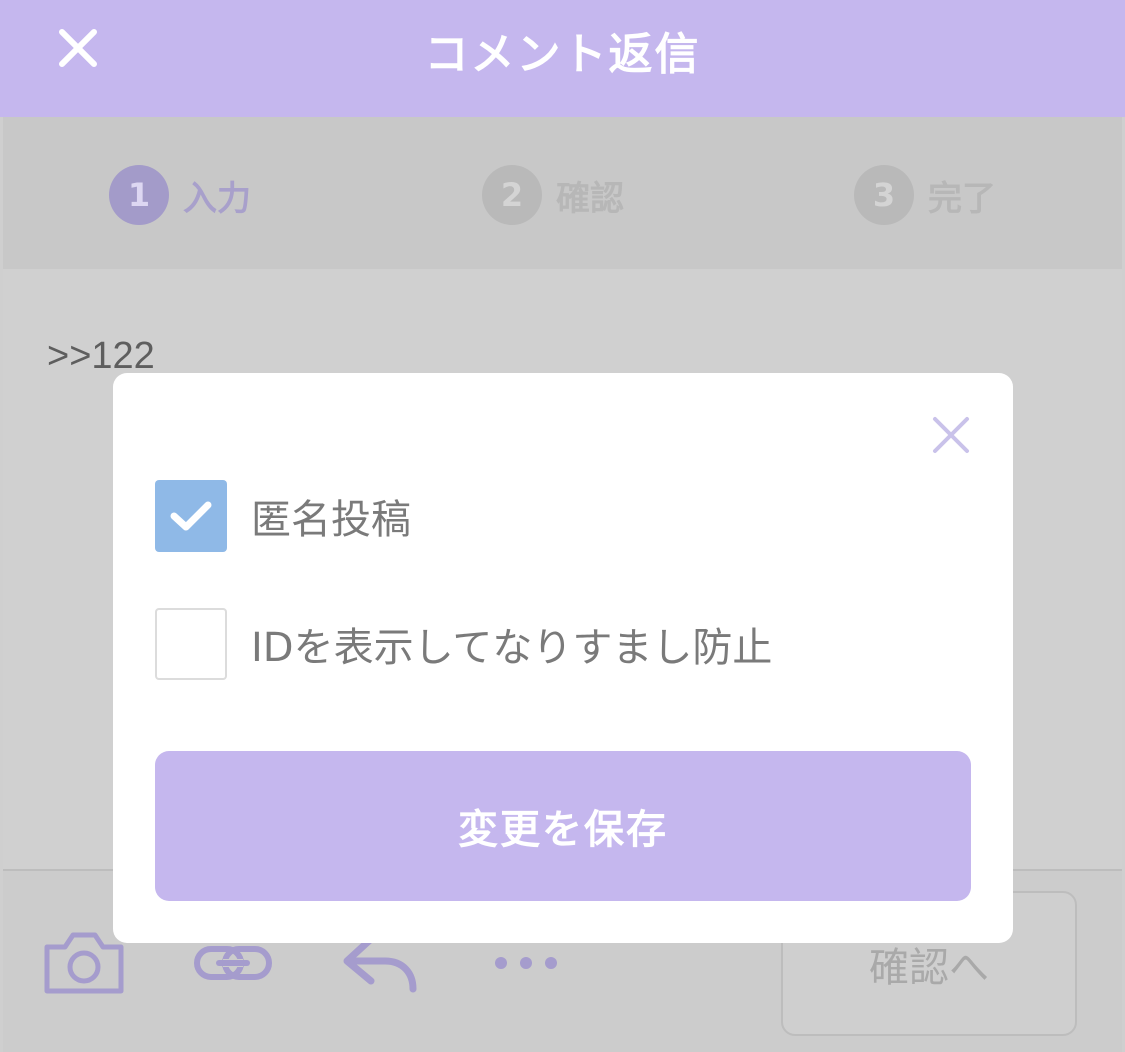 This screenshot has height=1052, width=1125. I want to click on more-icon, so click(526, 965).